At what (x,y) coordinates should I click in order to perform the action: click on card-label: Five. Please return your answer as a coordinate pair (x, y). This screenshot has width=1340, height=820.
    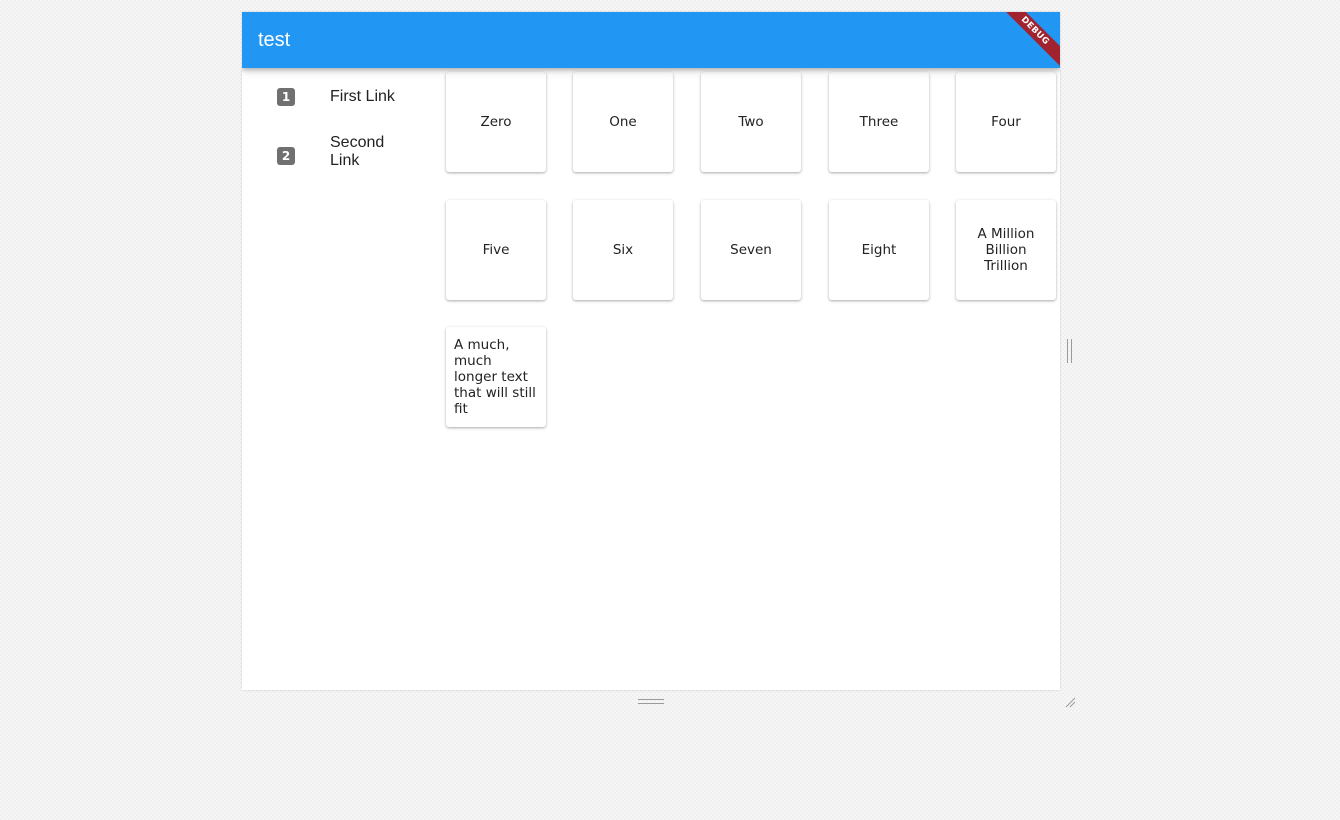
    Looking at the image, I should click on (496, 250).